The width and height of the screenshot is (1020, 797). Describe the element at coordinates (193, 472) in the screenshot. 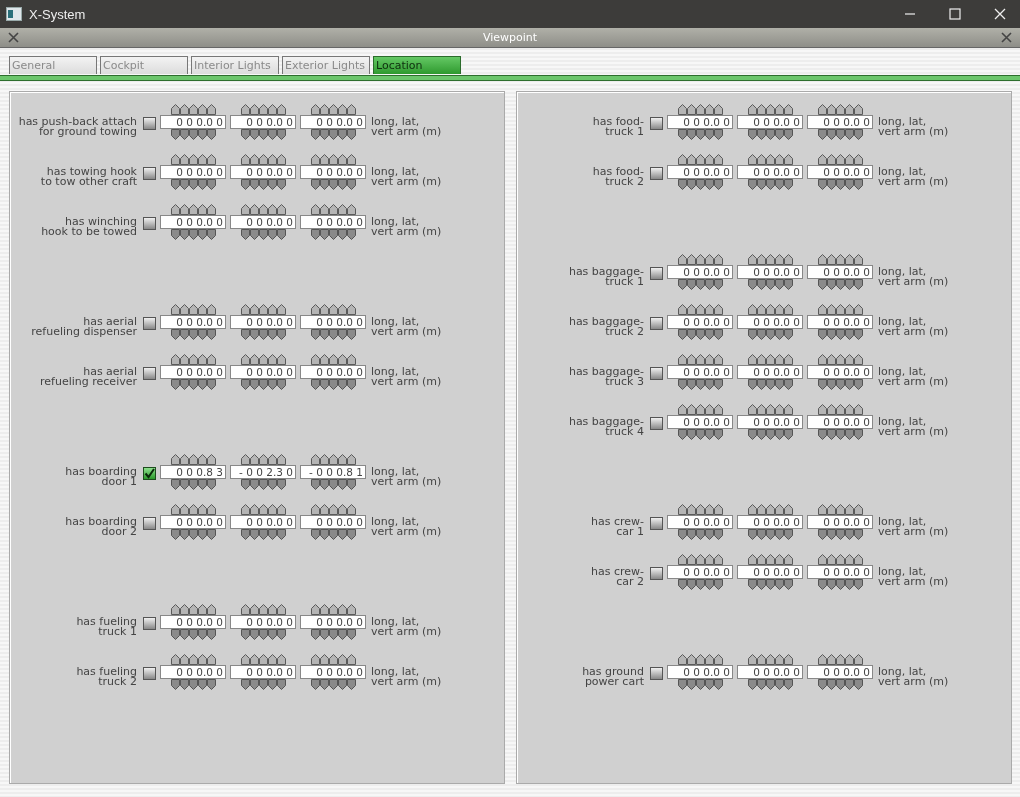

I see `number-field: 0 0 0.8 3` at that location.